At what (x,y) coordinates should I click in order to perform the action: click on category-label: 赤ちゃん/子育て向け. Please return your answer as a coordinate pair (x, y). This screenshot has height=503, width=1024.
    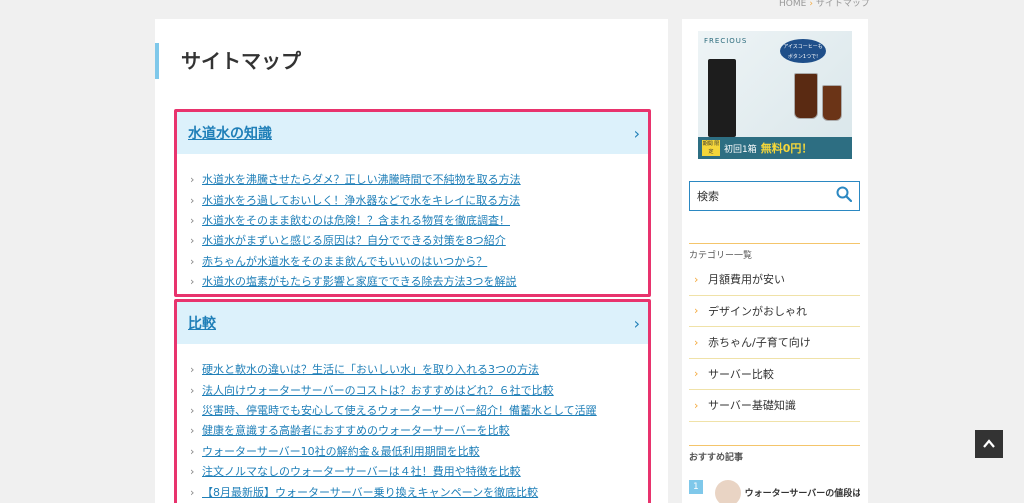
    Looking at the image, I should click on (759, 343).